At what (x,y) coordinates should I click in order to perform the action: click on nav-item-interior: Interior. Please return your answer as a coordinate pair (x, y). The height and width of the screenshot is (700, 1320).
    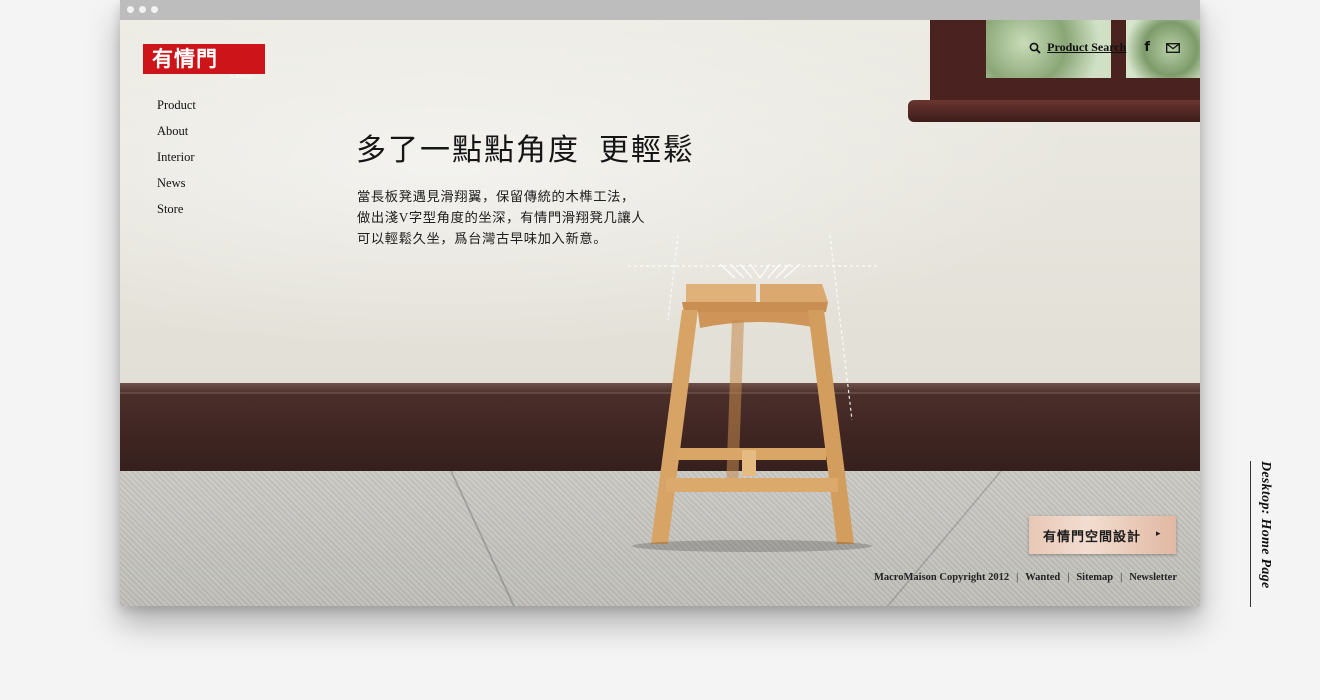
    Looking at the image, I should click on (176, 162).